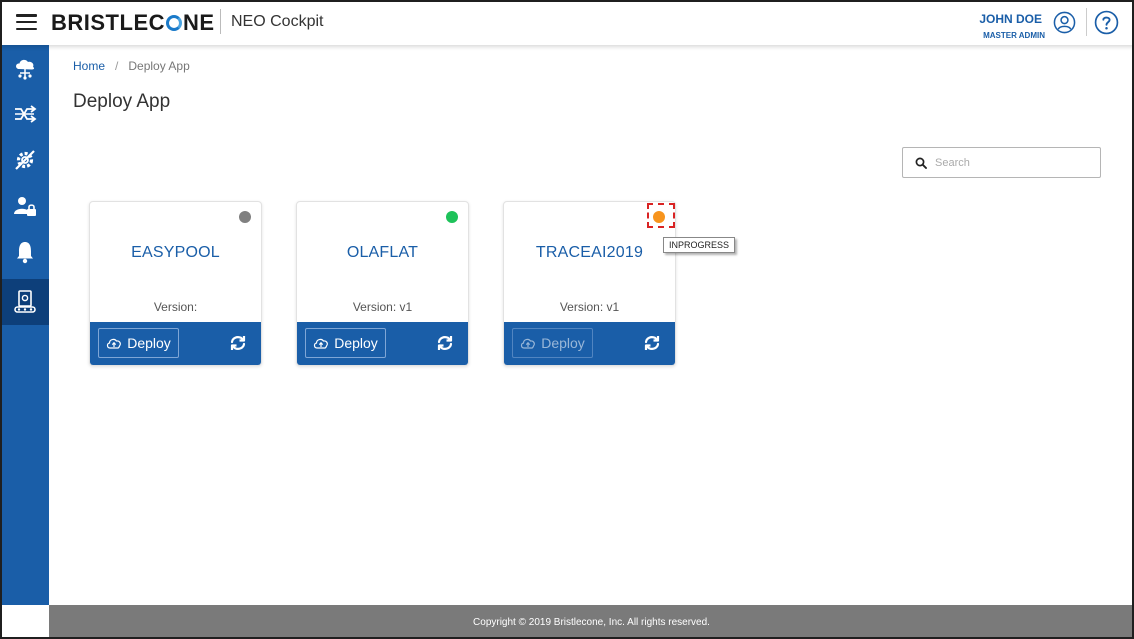  I want to click on sidebar-item-shuffle, so click(24, 114).